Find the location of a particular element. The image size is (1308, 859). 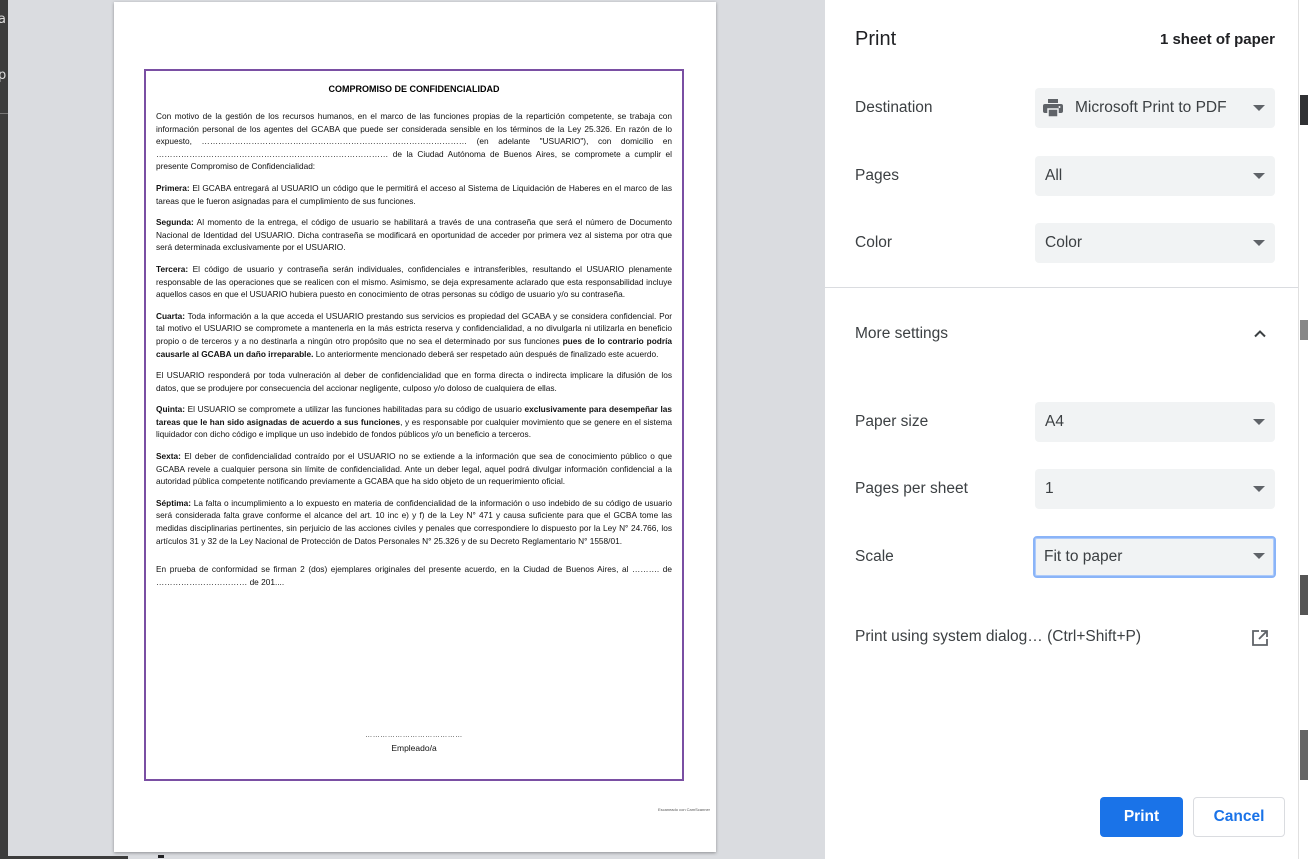

clause-heading: Cuarta: is located at coordinates (171, 315).